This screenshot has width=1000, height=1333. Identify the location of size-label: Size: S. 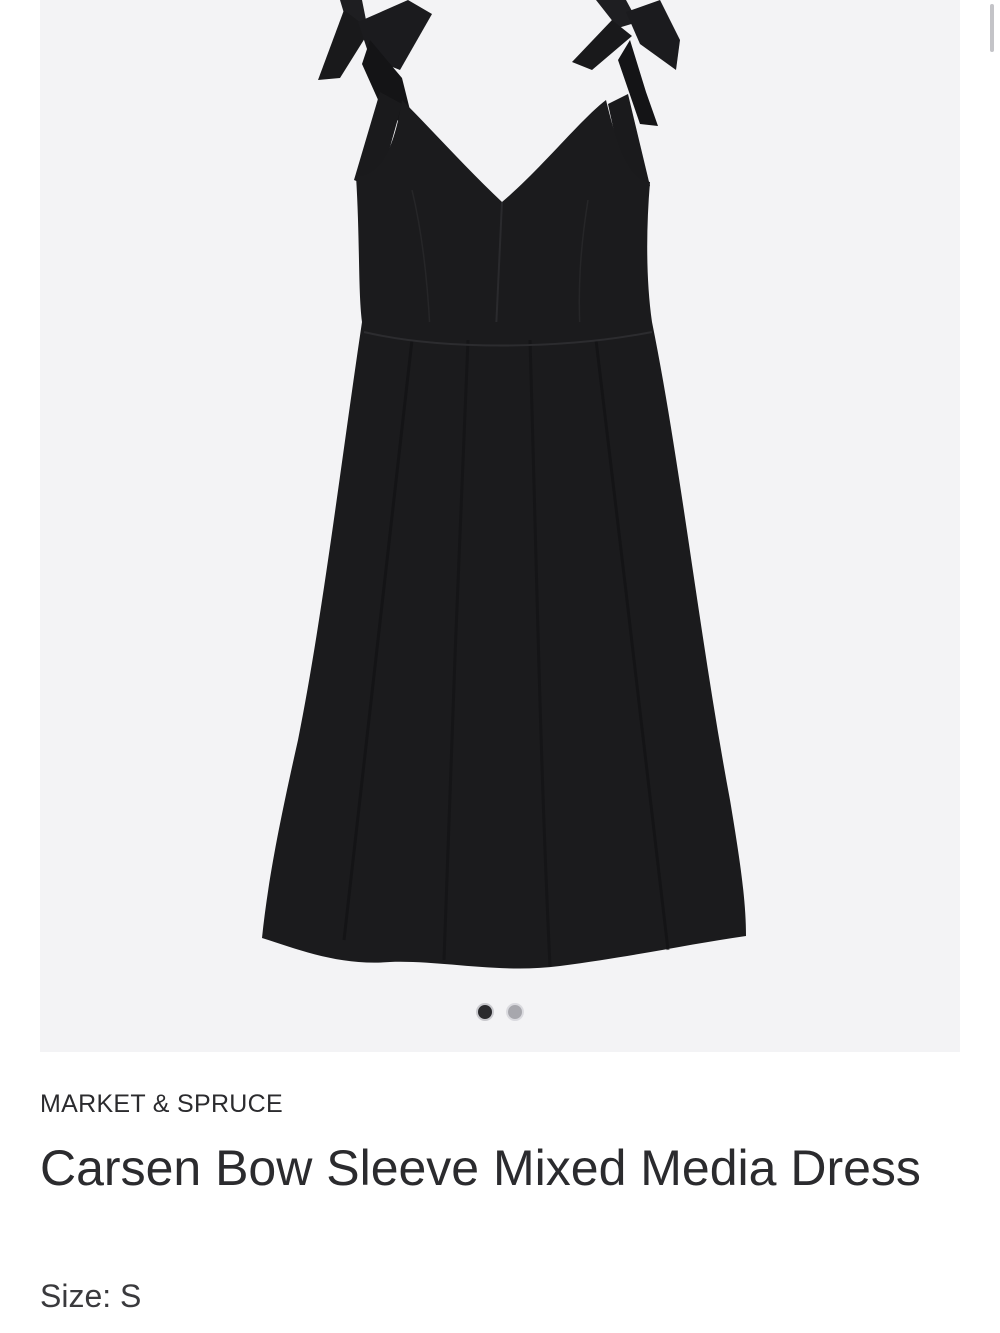
(91, 1296).